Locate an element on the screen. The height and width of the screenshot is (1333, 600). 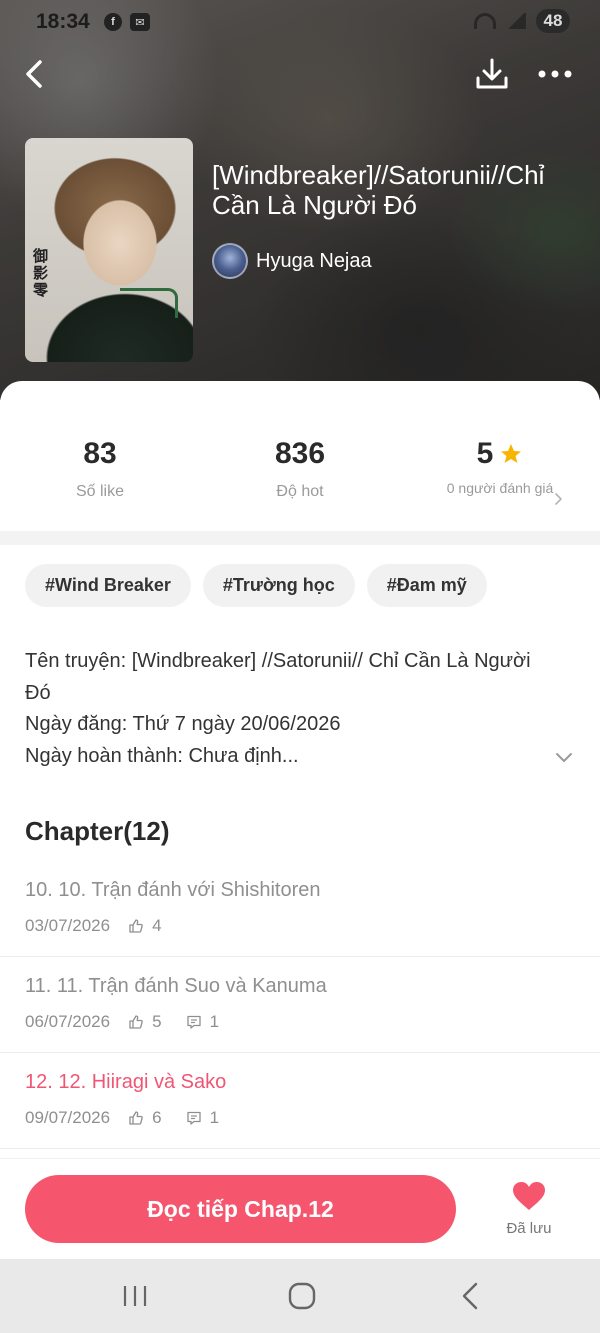
cover-collar-detail is located at coordinates (149, 303).